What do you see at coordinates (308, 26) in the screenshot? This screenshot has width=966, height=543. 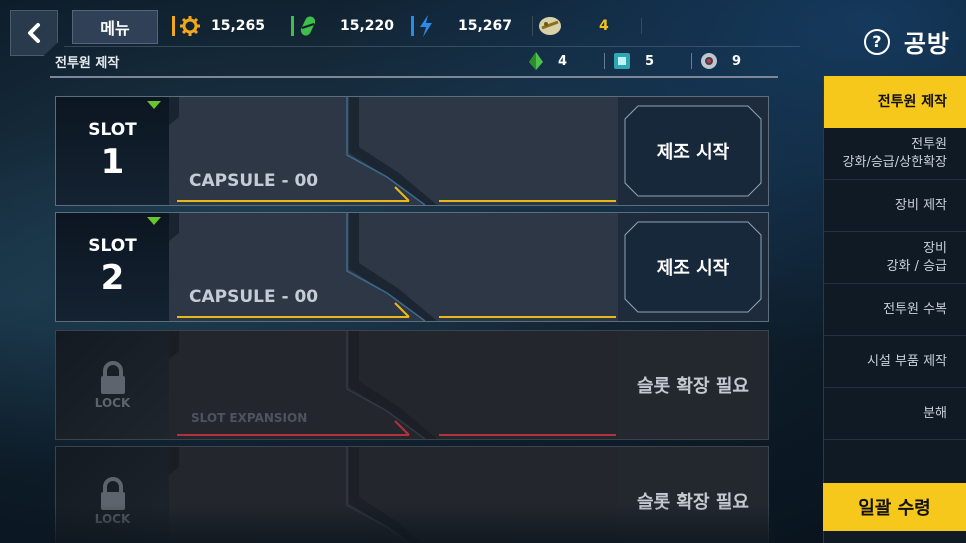 I see `capsule-icon` at bounding box center [308, 26].